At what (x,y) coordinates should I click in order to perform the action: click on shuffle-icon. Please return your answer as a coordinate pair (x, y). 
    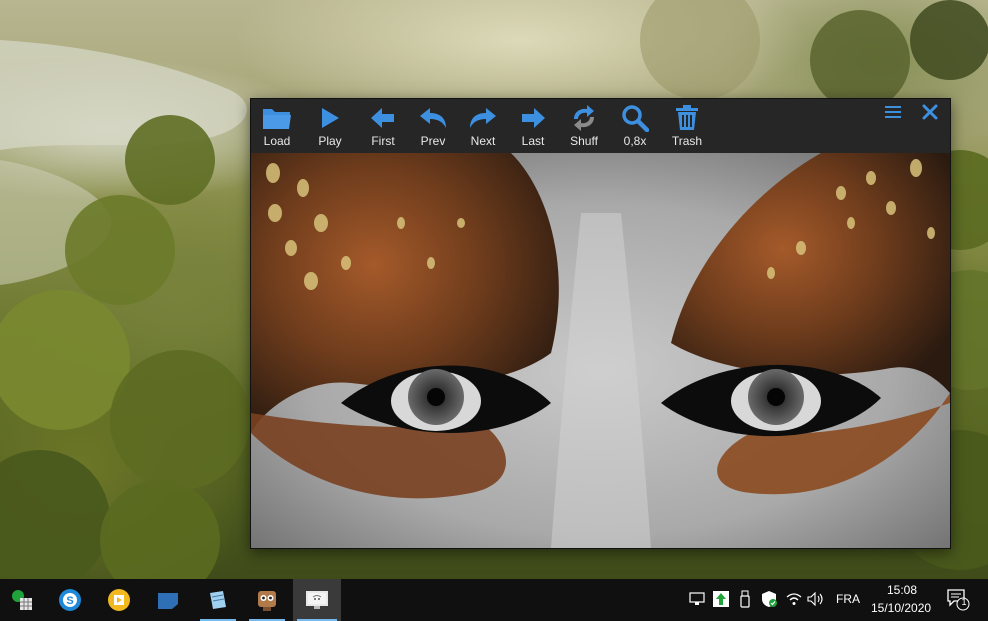
    Looking at the image, I should click on (584, 118).